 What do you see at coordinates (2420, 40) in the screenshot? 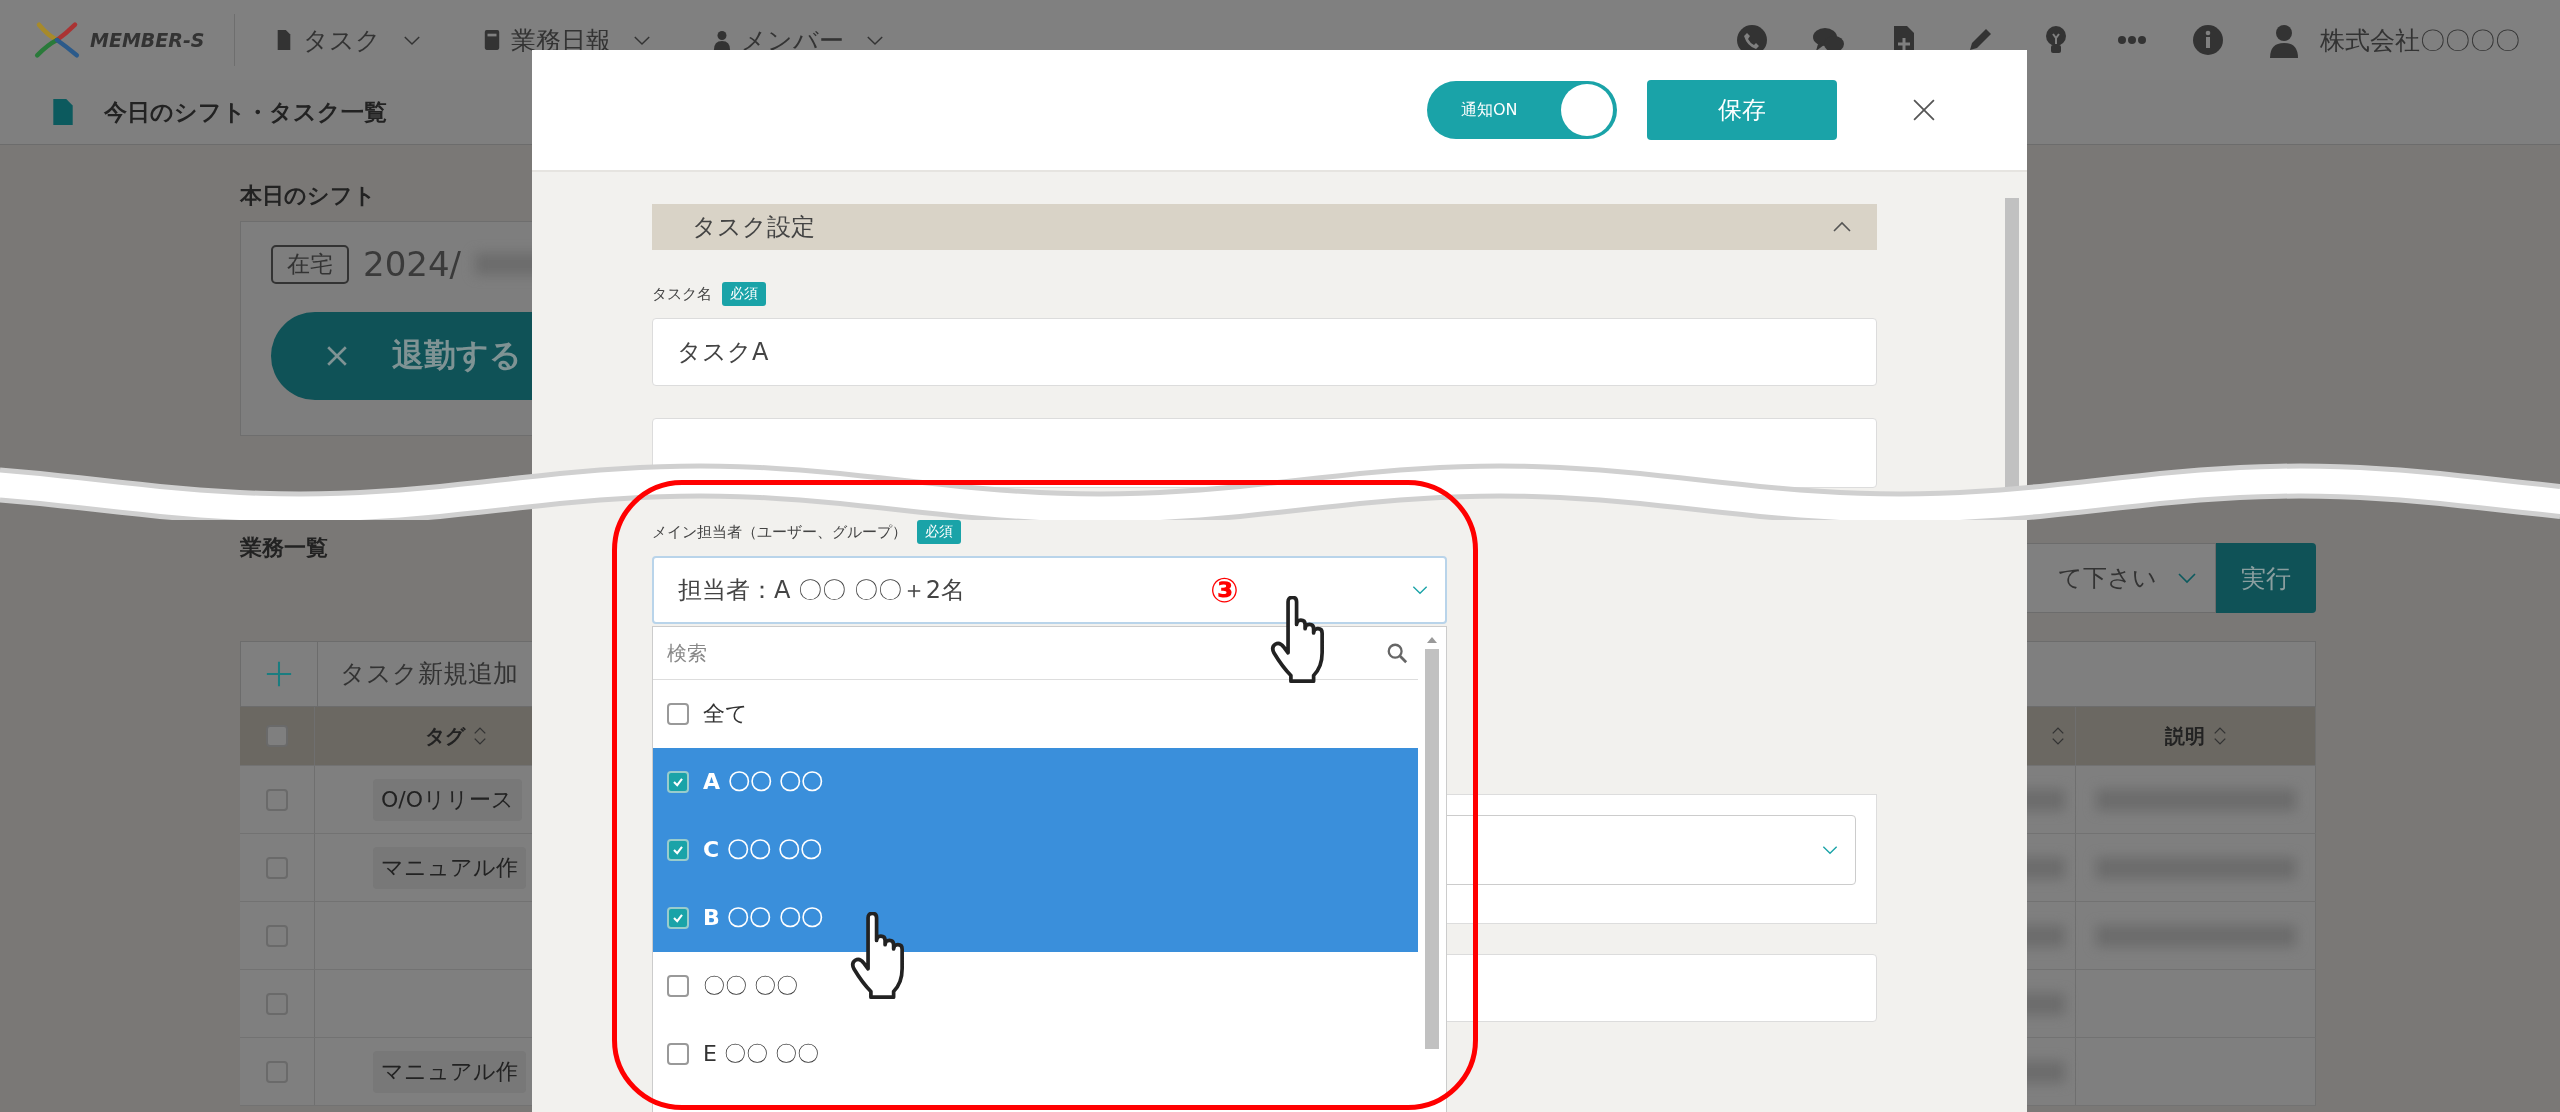
I see `company-name: 株式会社〇〇〇〇` at bounding box center [2420, 40].